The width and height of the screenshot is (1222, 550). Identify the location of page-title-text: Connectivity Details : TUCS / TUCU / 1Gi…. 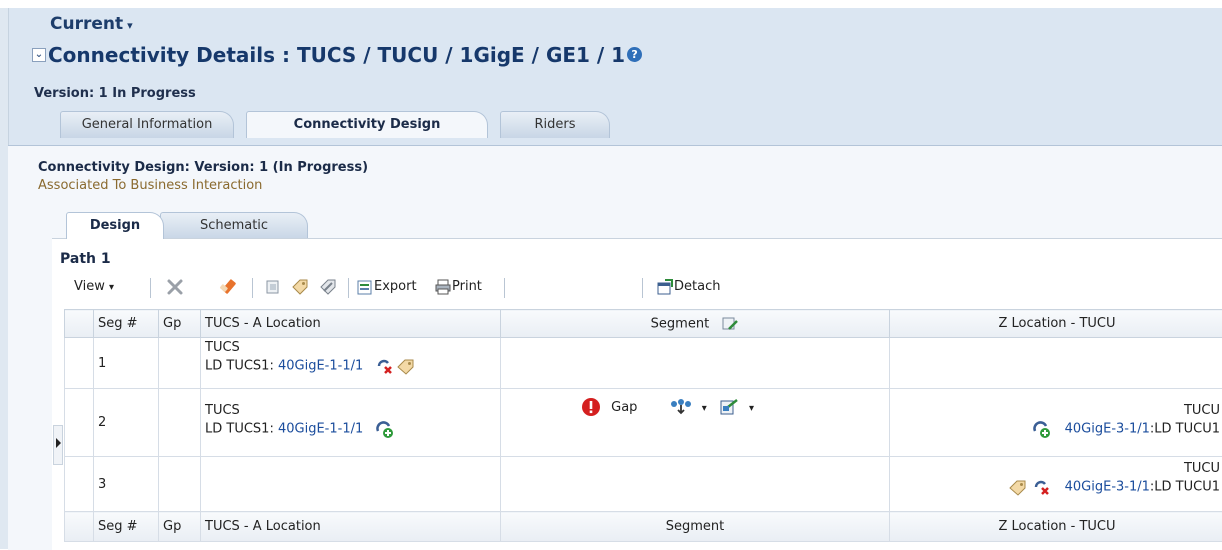
(336, 55).